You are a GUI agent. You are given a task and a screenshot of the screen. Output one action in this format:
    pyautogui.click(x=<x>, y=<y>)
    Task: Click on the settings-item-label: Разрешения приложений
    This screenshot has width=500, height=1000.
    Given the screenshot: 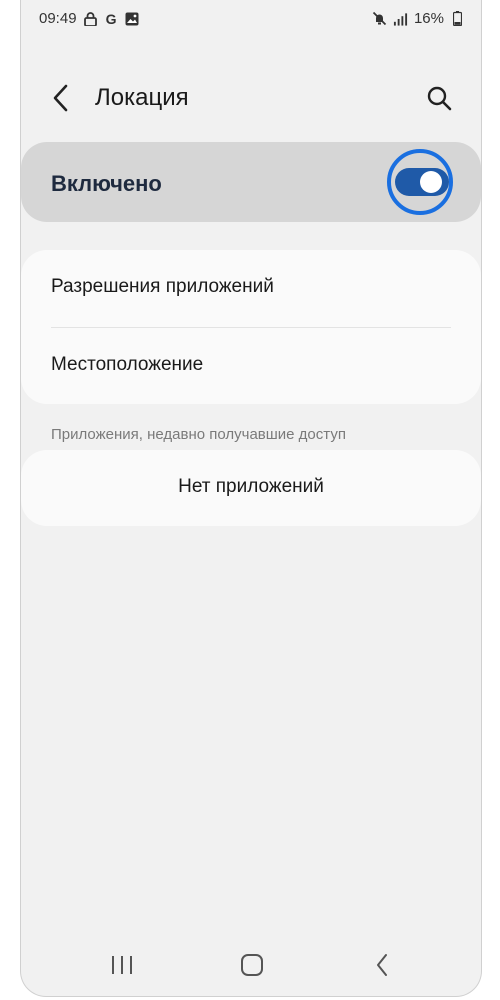 What is the action you would take?
    pyautogui.click(x=162, y=286)
    